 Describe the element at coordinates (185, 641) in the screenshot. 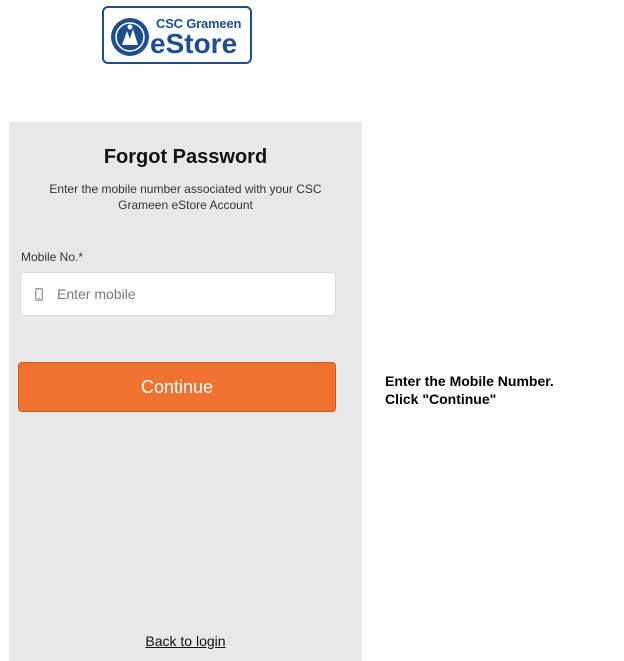

I see `back-to-login-link: Back to login` at that location.